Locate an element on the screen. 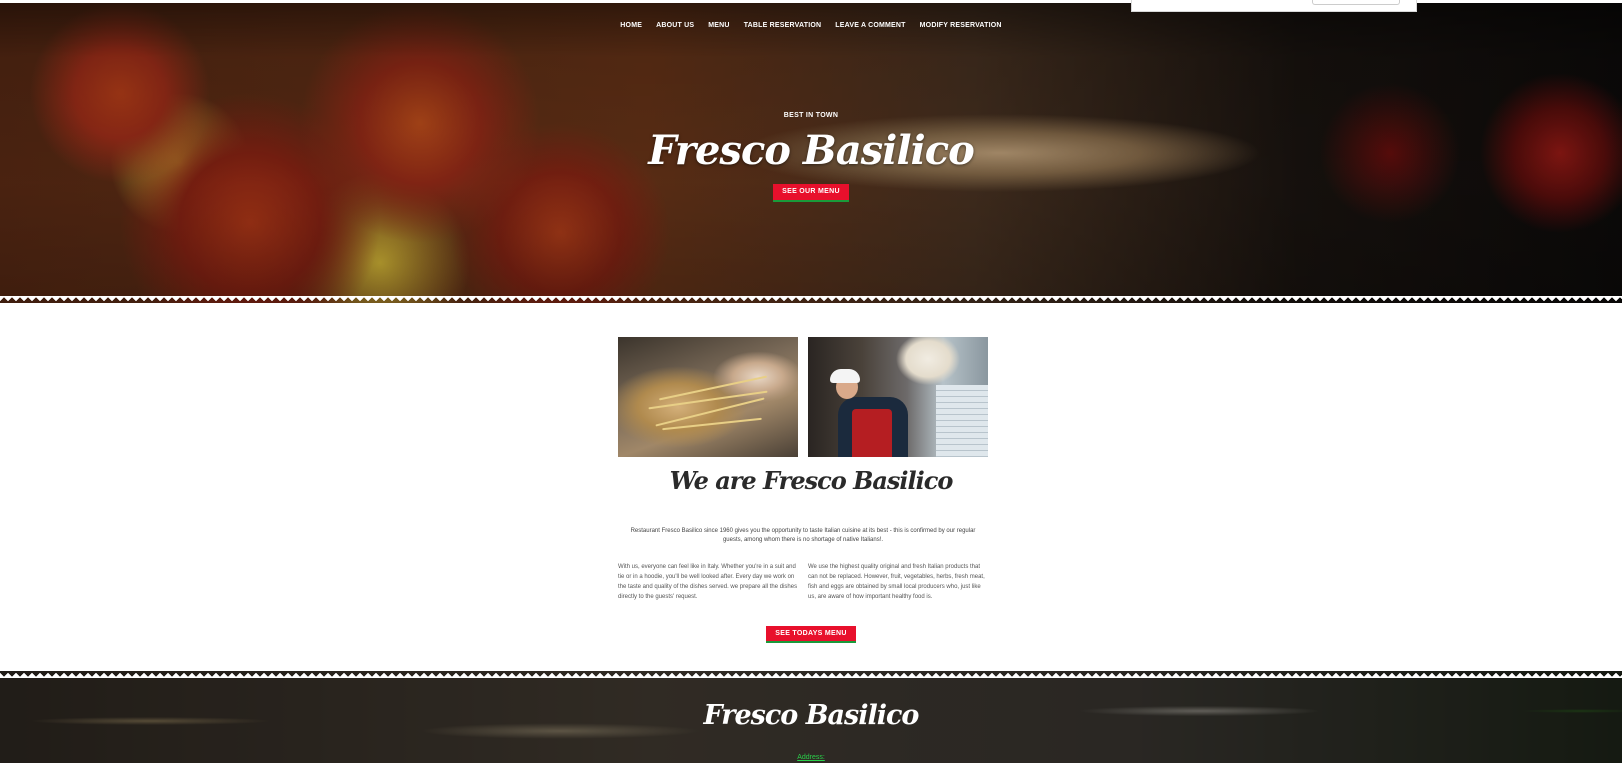 The width and height of the screenshot is (1622, 763). overlay-popup is located at coordinates (1274, 6).